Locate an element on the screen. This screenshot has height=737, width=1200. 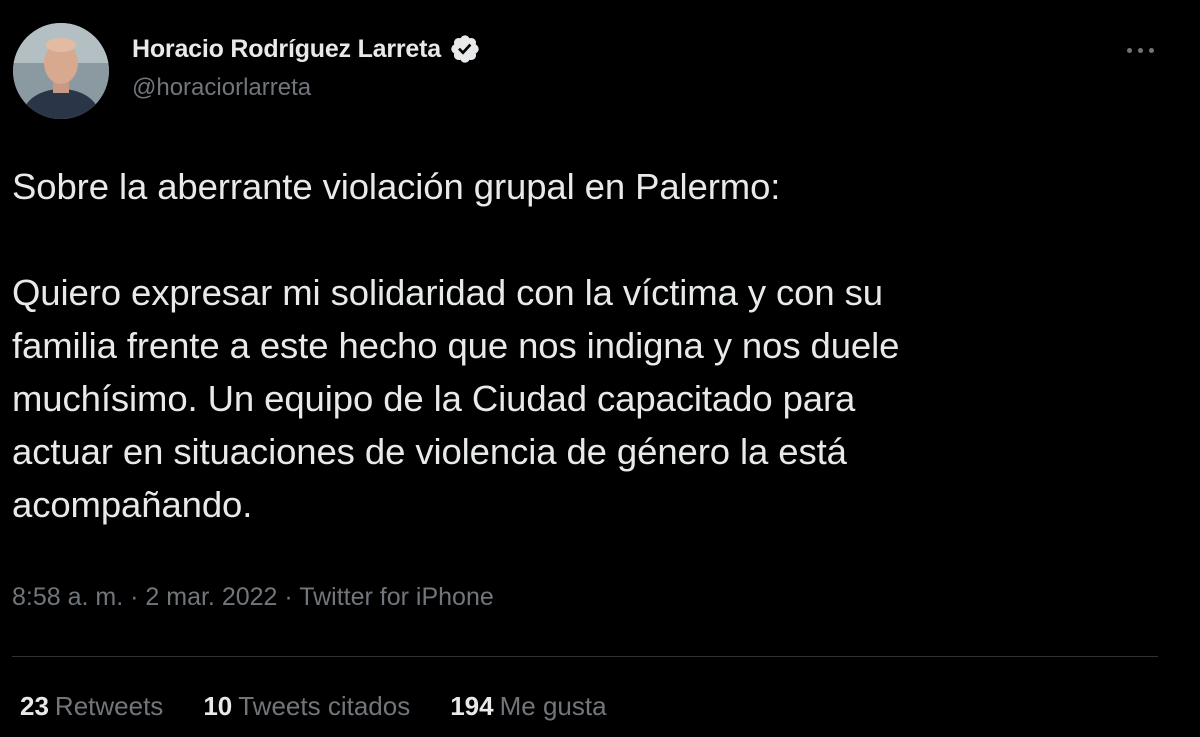
author-handle: @horaciorlarreta is located at coordinates (221, 88).